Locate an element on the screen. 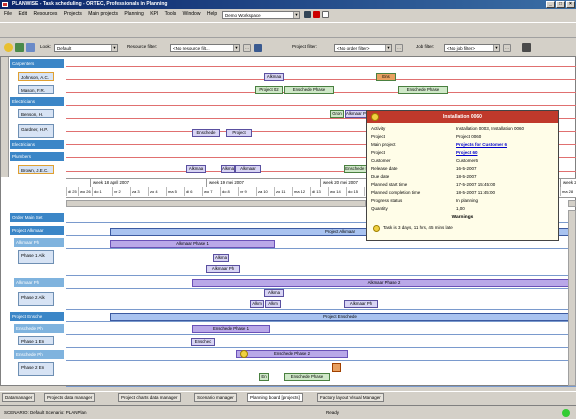  phase-bar: Alkmaar Phase 1 is located at coordinates (192, 244).